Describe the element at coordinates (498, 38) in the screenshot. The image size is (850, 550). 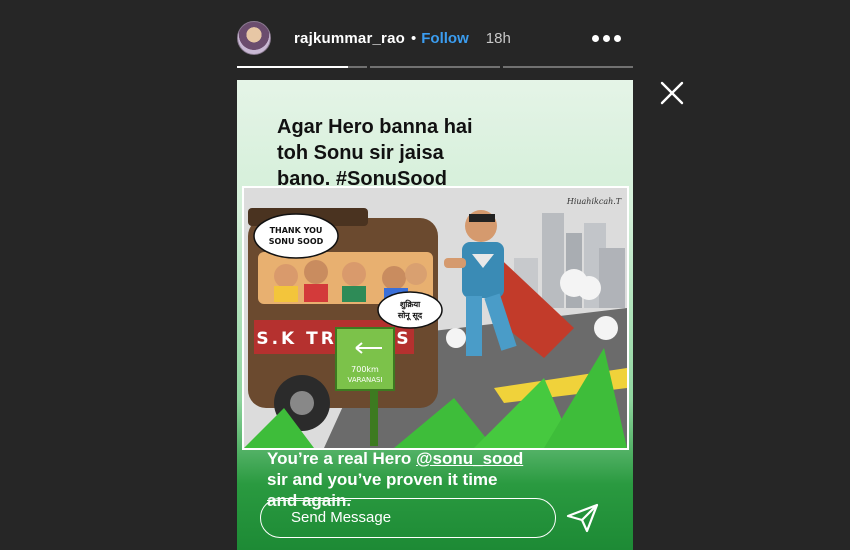
I see `post-time: 18h` at that location.